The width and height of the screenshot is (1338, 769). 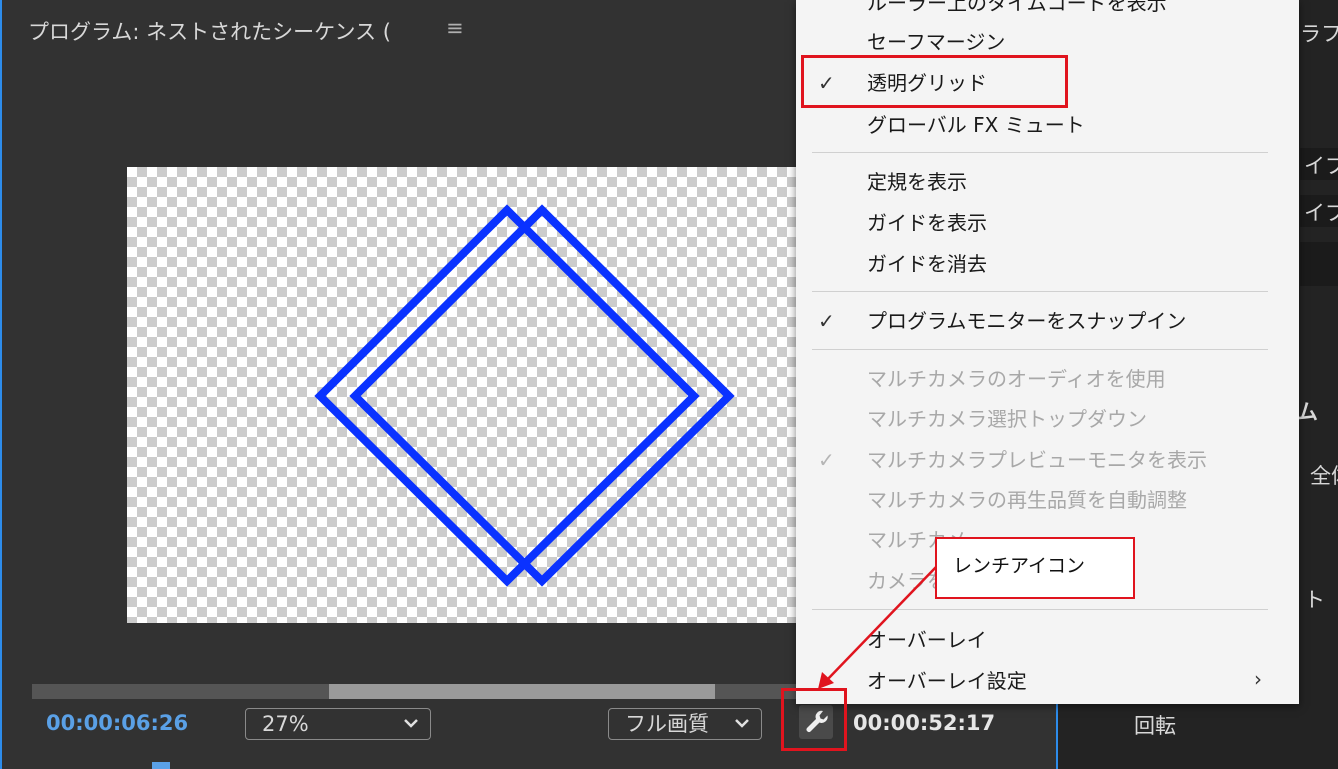 What do you see at coordinates (1027, 500) in the screenshot?
I see `menu-item-multicam-playback-quality: マルチカメラの再生品質を自動調整` at bounding box center [1027, 500].